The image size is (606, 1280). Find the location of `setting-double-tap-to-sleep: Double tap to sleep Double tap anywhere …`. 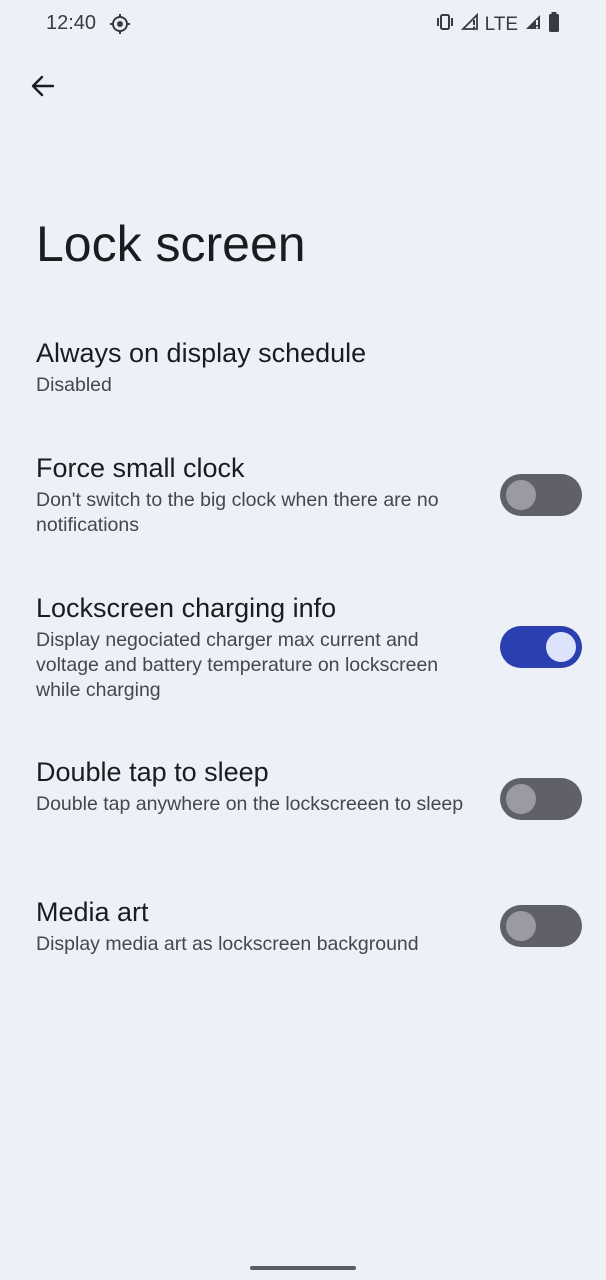

setting-double-tap-to-sleep: Double tap to sleep Double tap anywhere … is located at coordinates (309, 787).